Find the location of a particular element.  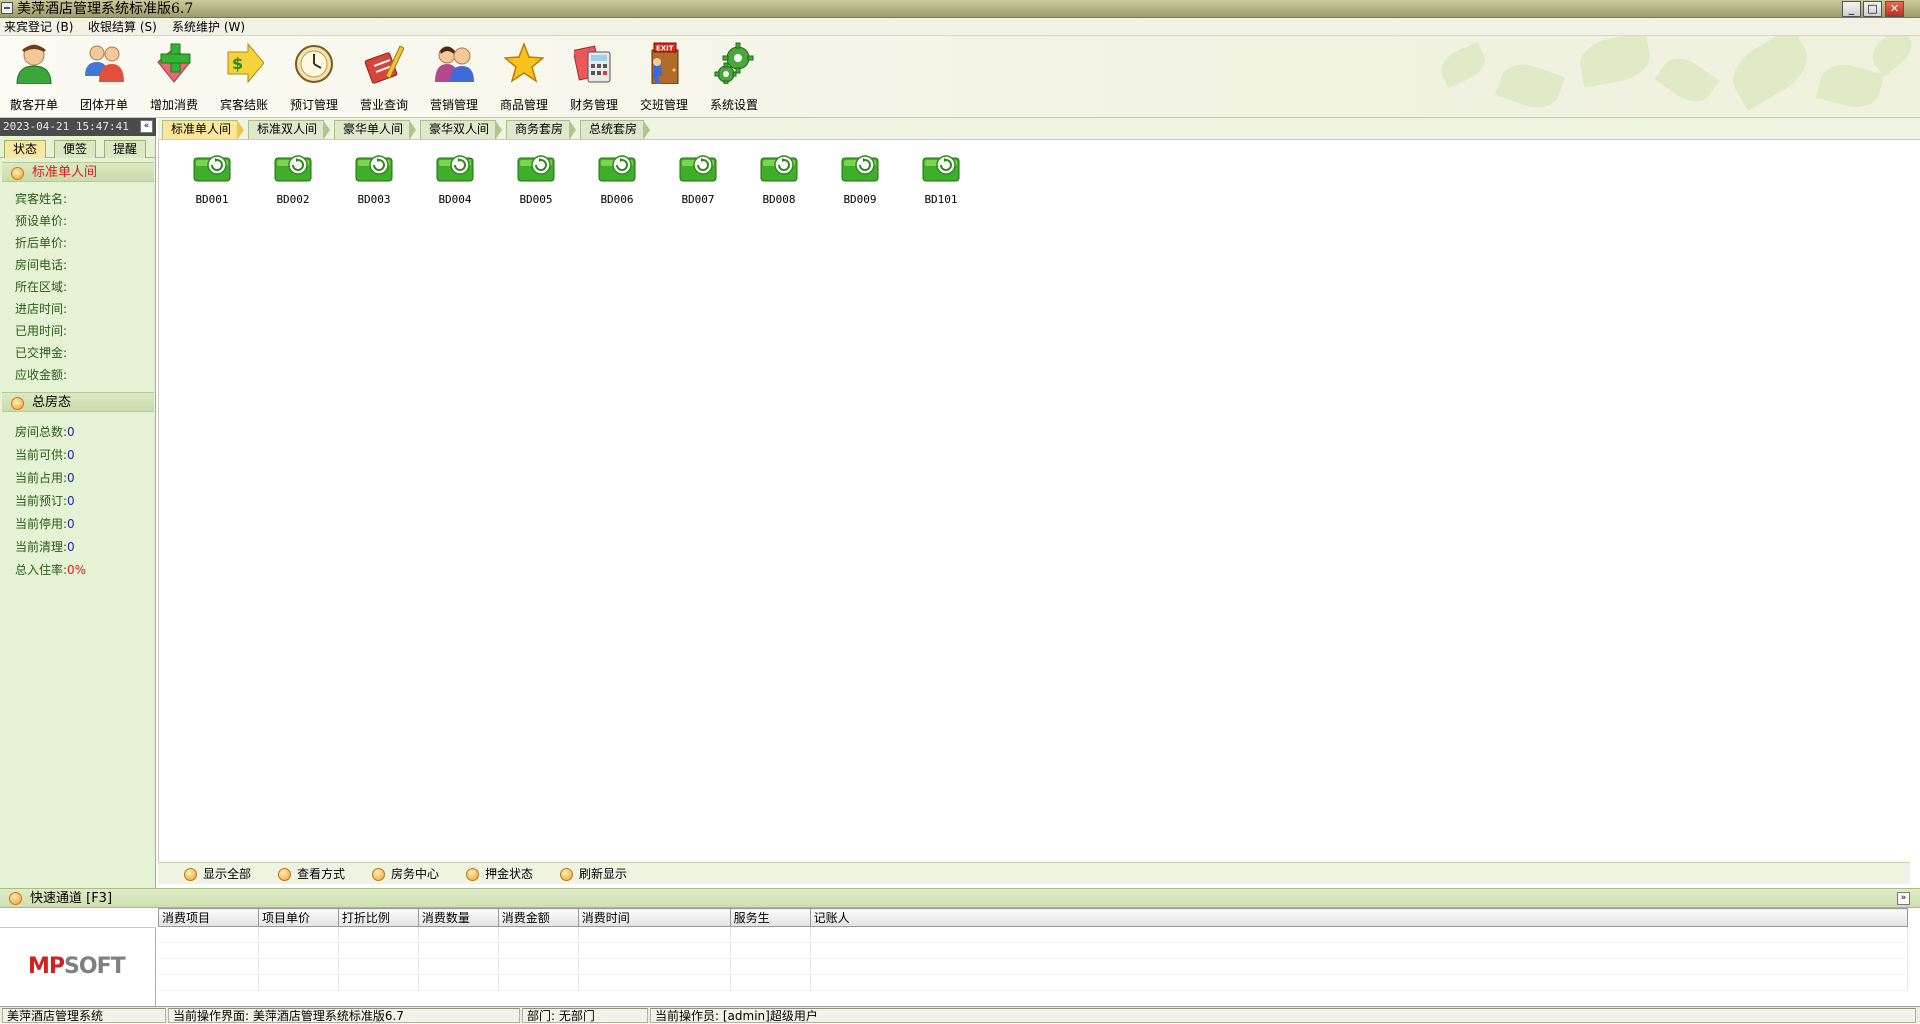

gear-icon is located at coordinates (734, 63).